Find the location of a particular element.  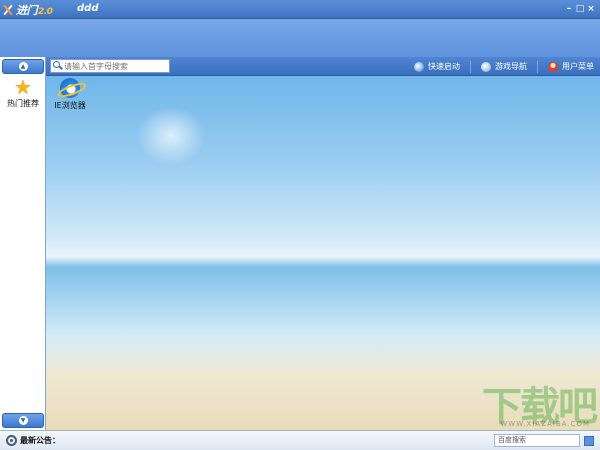

search-input is located at coordinates (116, 66).